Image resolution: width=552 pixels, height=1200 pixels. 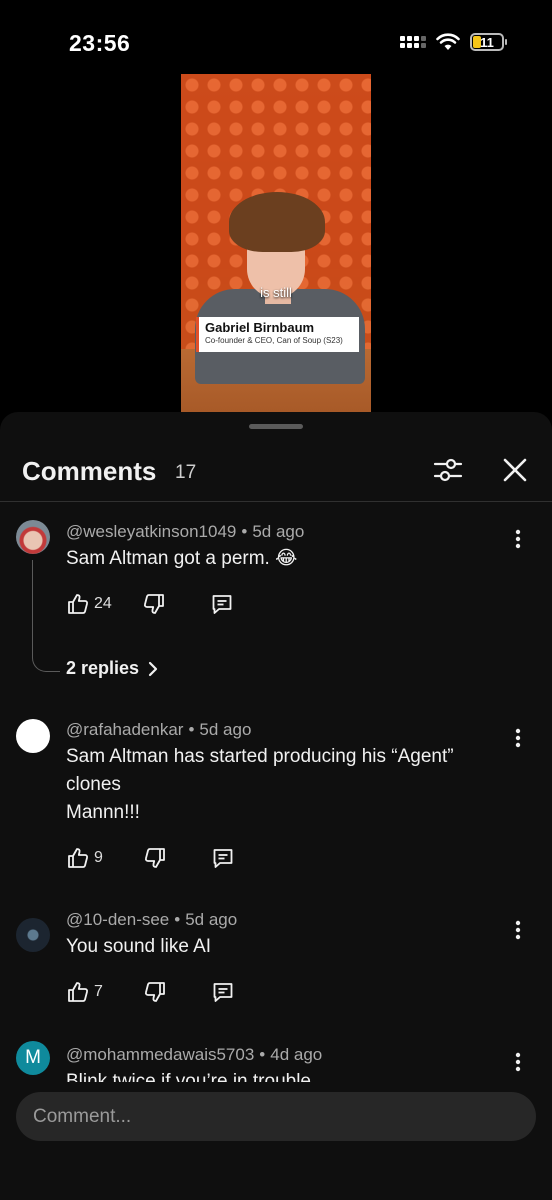 I want to click on comment-meta: @10-den-see • 5d ago, so click(x=152, y=919).